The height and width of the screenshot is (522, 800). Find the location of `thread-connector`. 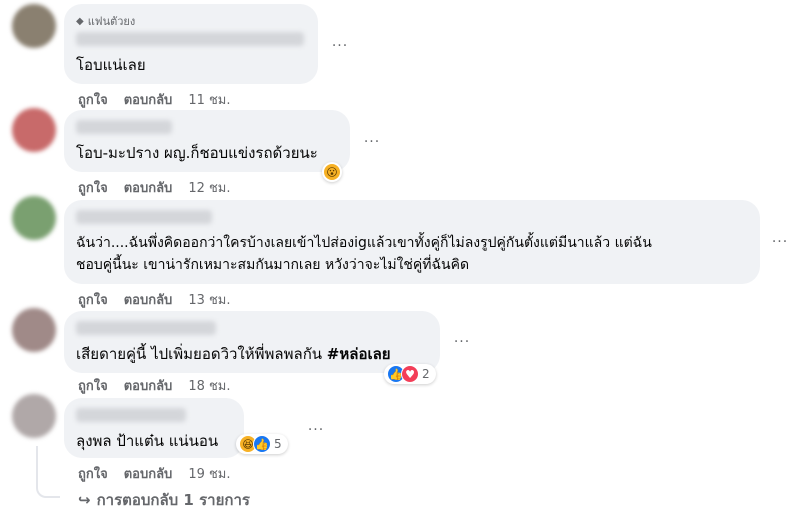

thread-connector is located at coordinates (48, 472).